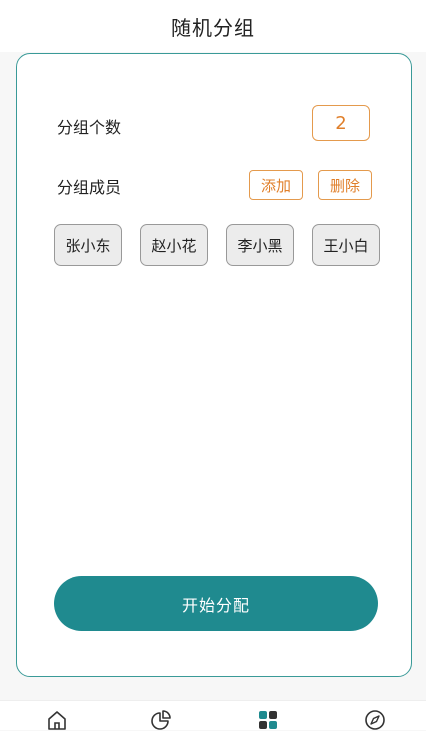 This screenshot has height=731, width=426. What do you see at coordinates (88, 245) in the screenshot?
I see `member-chip: 张小东` at bounding box center [88, 245].